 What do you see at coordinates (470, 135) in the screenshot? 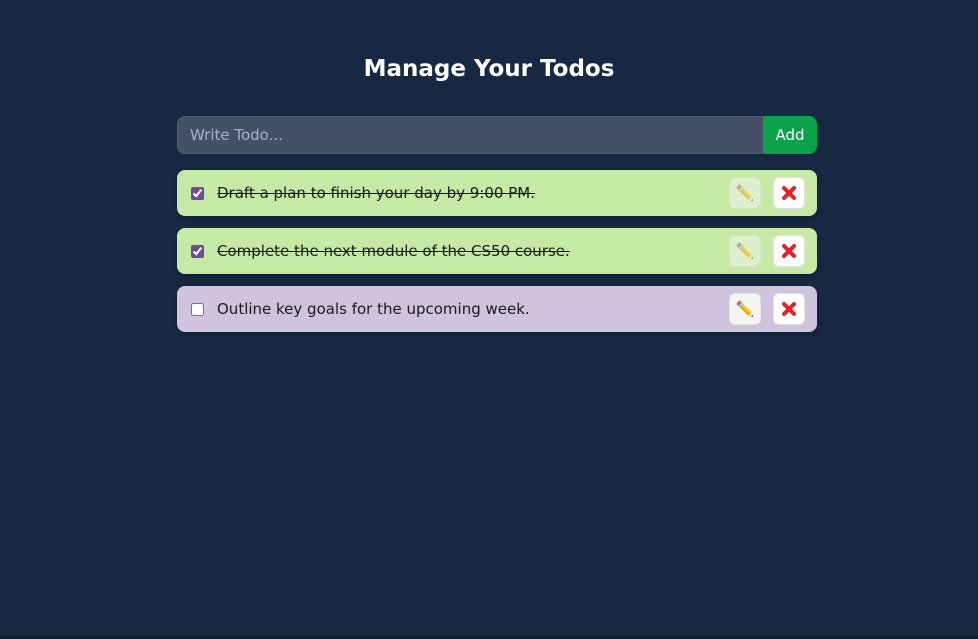
I see `todo-input` at bounding box center [470, 135].